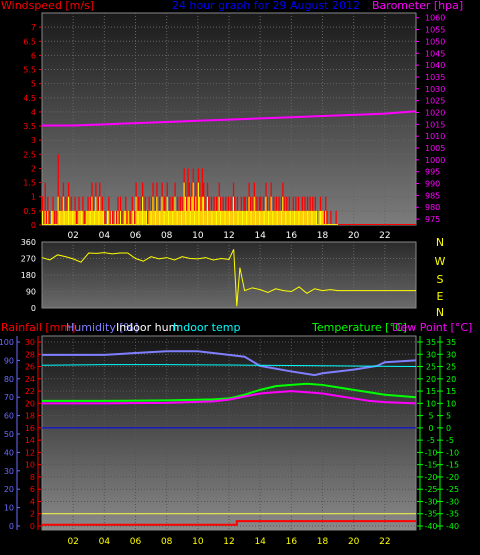 This screenshot has width=480, height=555. I want to click on rain-y-tick-label: 10, so click(30, 465).